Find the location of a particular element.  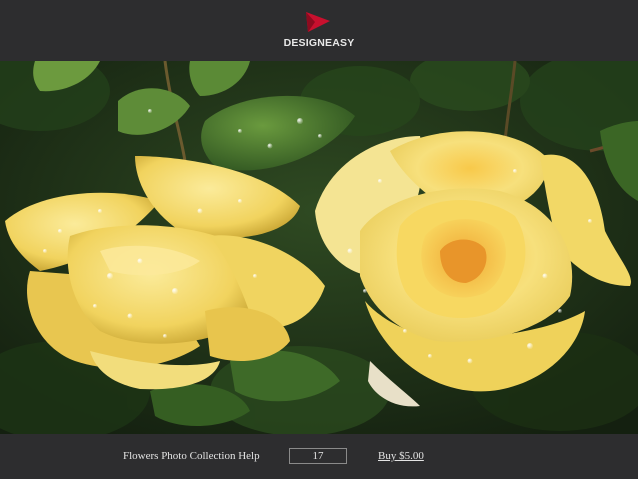

header-bar: DESIGNEASY is located at coordinates (319, 30).